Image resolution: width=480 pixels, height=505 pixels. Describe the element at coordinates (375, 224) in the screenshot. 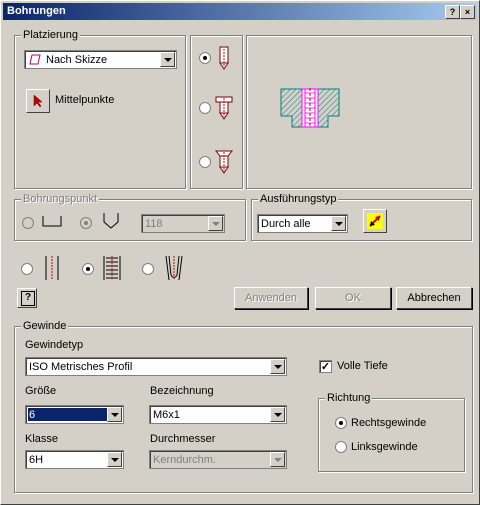

I see `flip-direction-icon` at that location.